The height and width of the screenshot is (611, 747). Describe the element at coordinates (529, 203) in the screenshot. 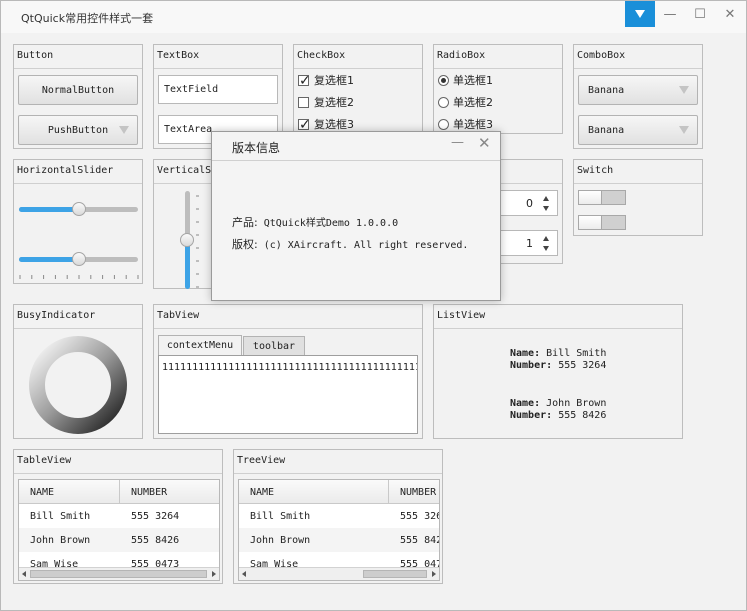

I see `spinbox-value: 0` at that location.